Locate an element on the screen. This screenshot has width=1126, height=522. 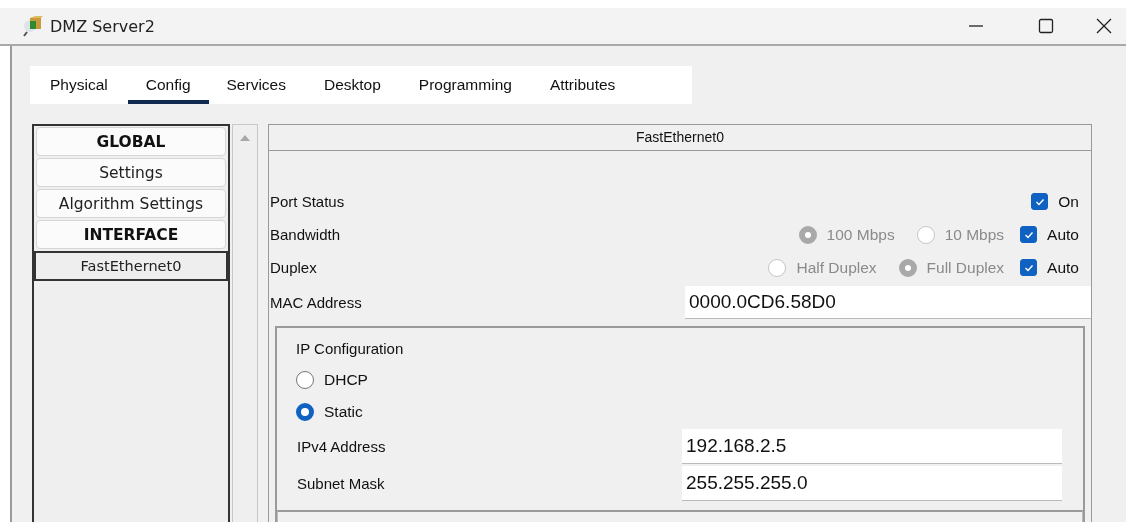
server-icon is located at coordinates (33, 26).